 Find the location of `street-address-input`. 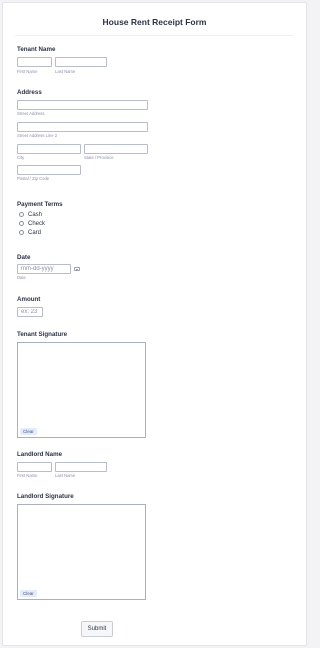

street-address-input is located at coordinates (82, 105).